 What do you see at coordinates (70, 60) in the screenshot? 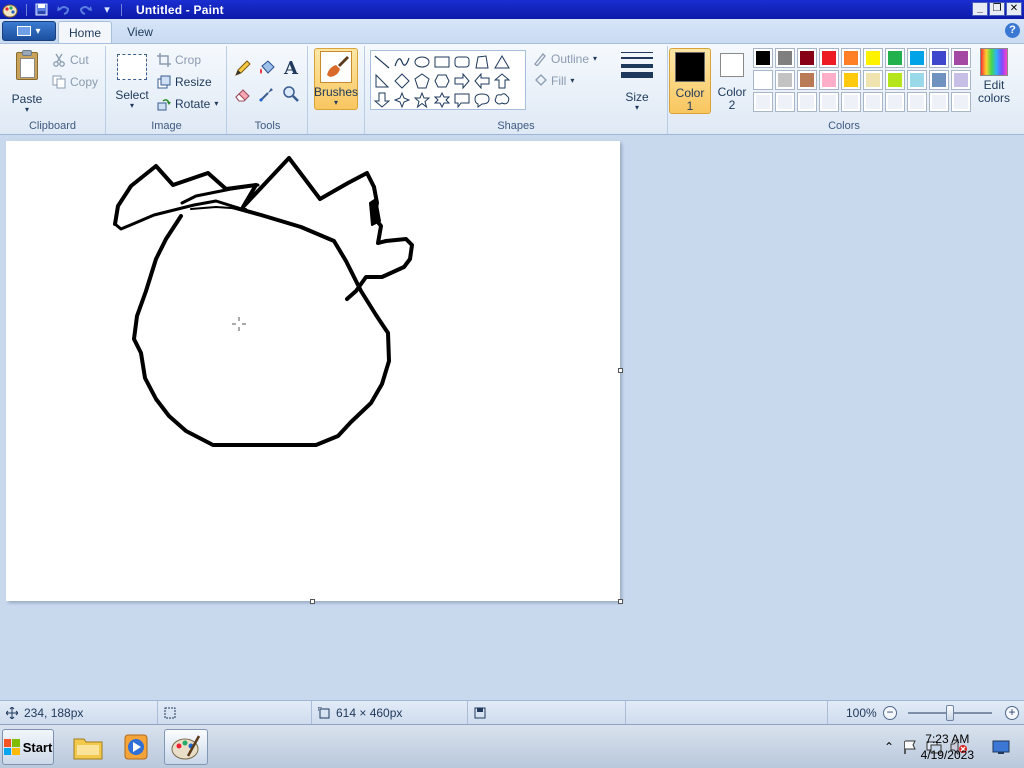
I see `cut-button: Cut` at bounding box center [70, 60].